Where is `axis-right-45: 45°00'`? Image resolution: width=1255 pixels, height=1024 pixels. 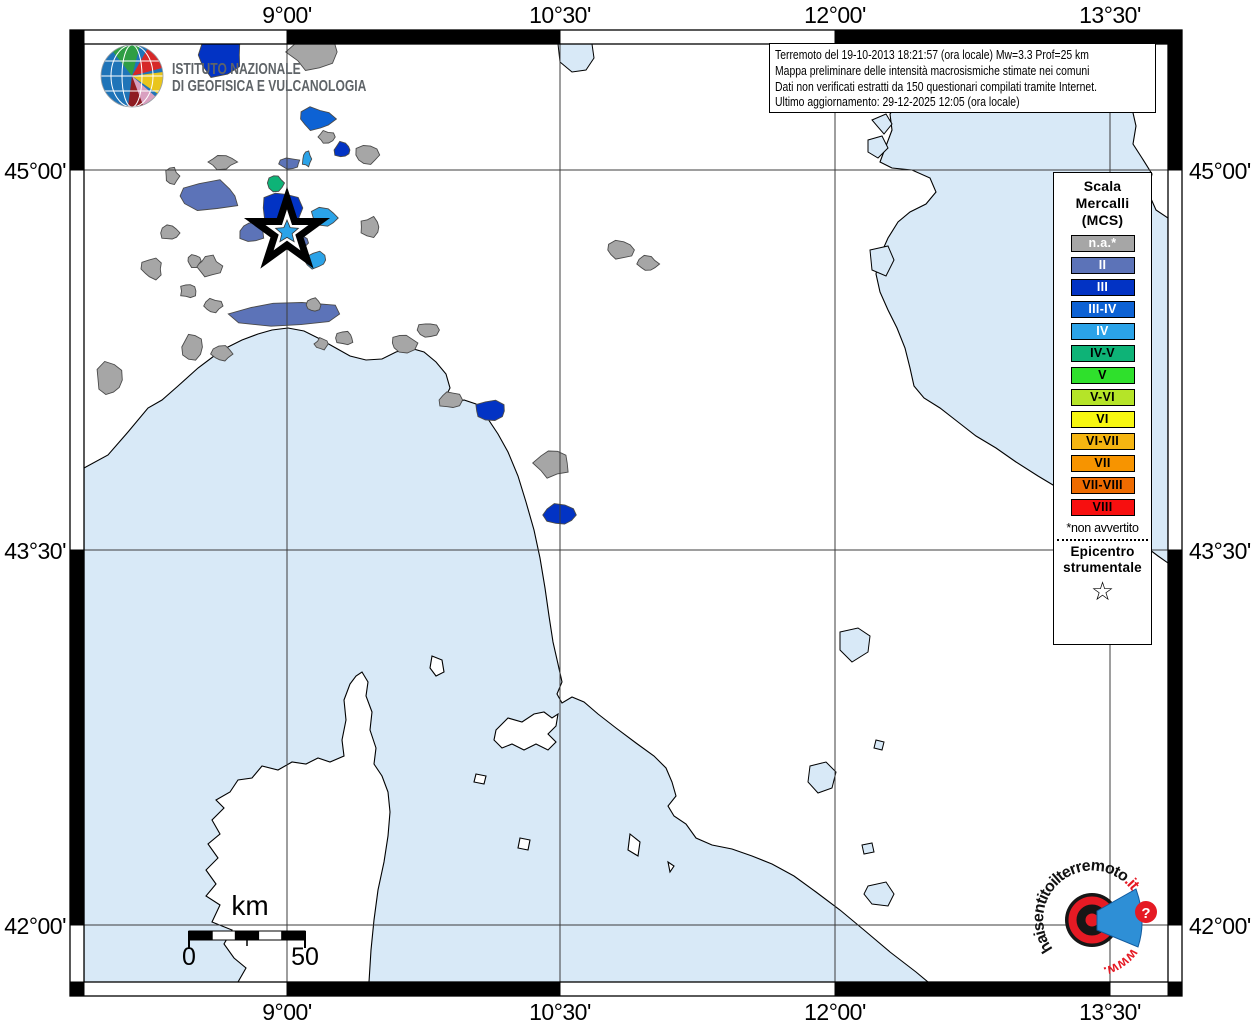
axis-right-45: 45°00' is located at coordinates (1220, 171).